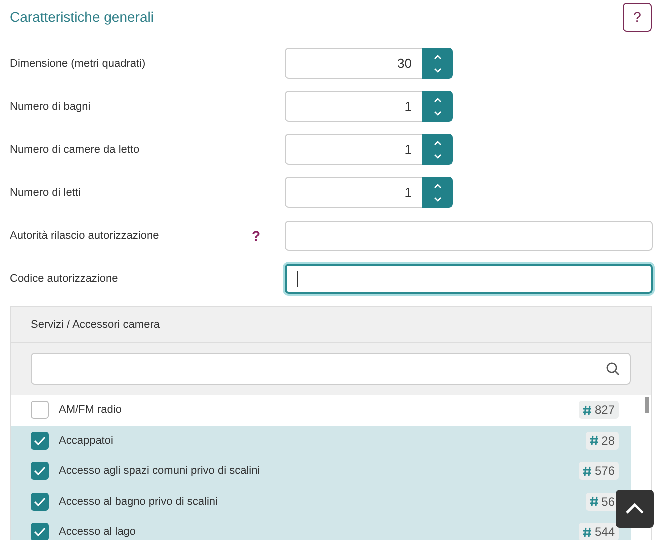 This screenshot has height=540, width=656. Describe the element at coordinates (51, 106) in the screenshot. I see `field-label: Numero di bagni` at that location.